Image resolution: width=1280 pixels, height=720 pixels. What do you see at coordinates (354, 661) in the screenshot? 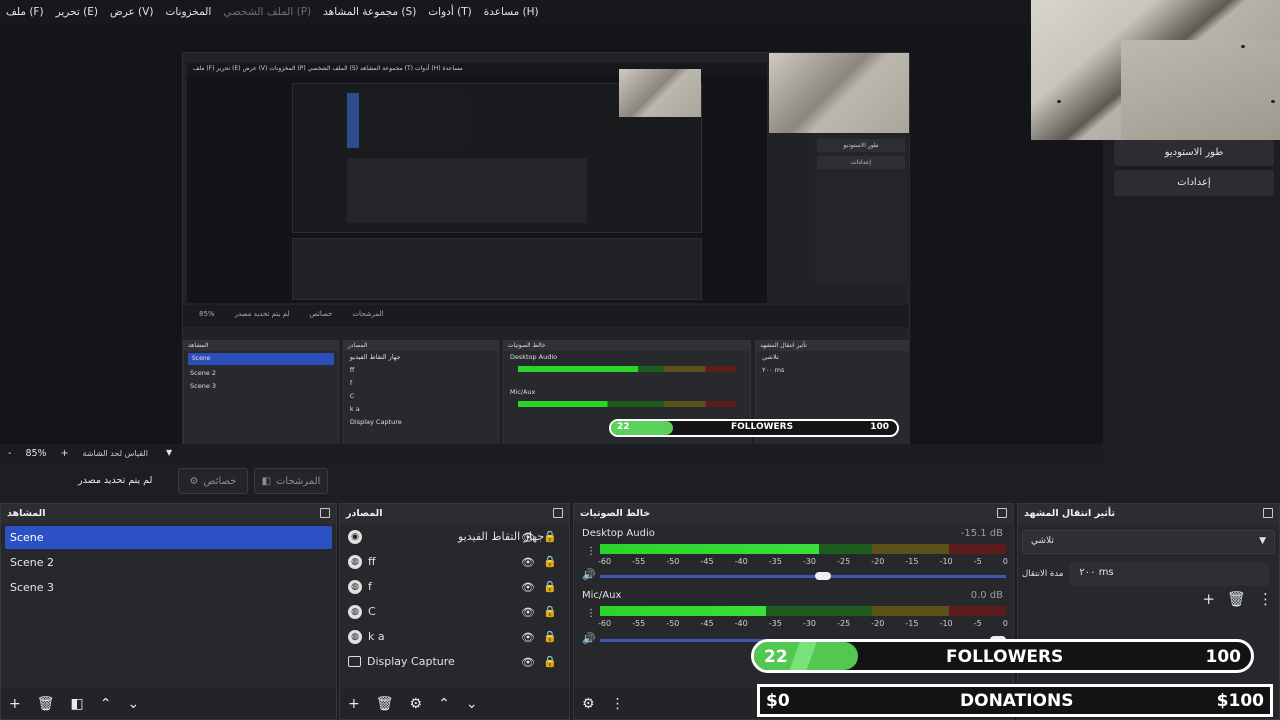
I see `monitor-icon` at bounding box center [354, 661].